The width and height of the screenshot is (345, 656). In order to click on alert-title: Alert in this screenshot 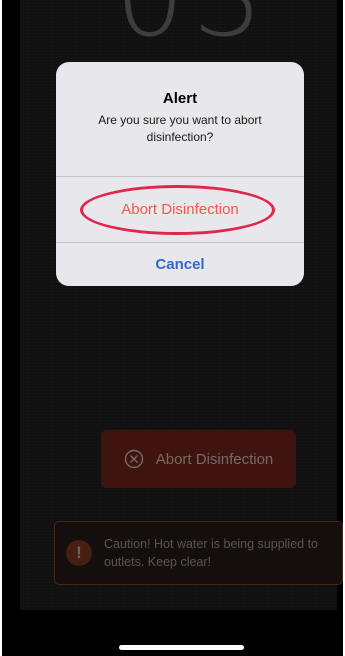, I will do `click(180, 98)`.